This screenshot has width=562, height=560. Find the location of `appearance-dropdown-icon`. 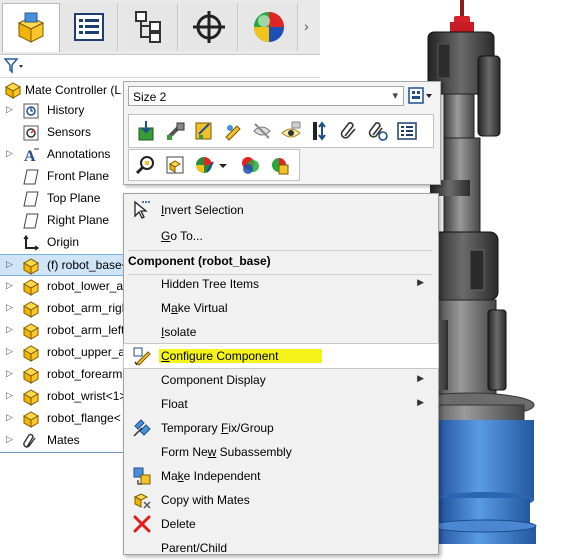

appearance-dropdown-icon is located at coordinates (223, 165).